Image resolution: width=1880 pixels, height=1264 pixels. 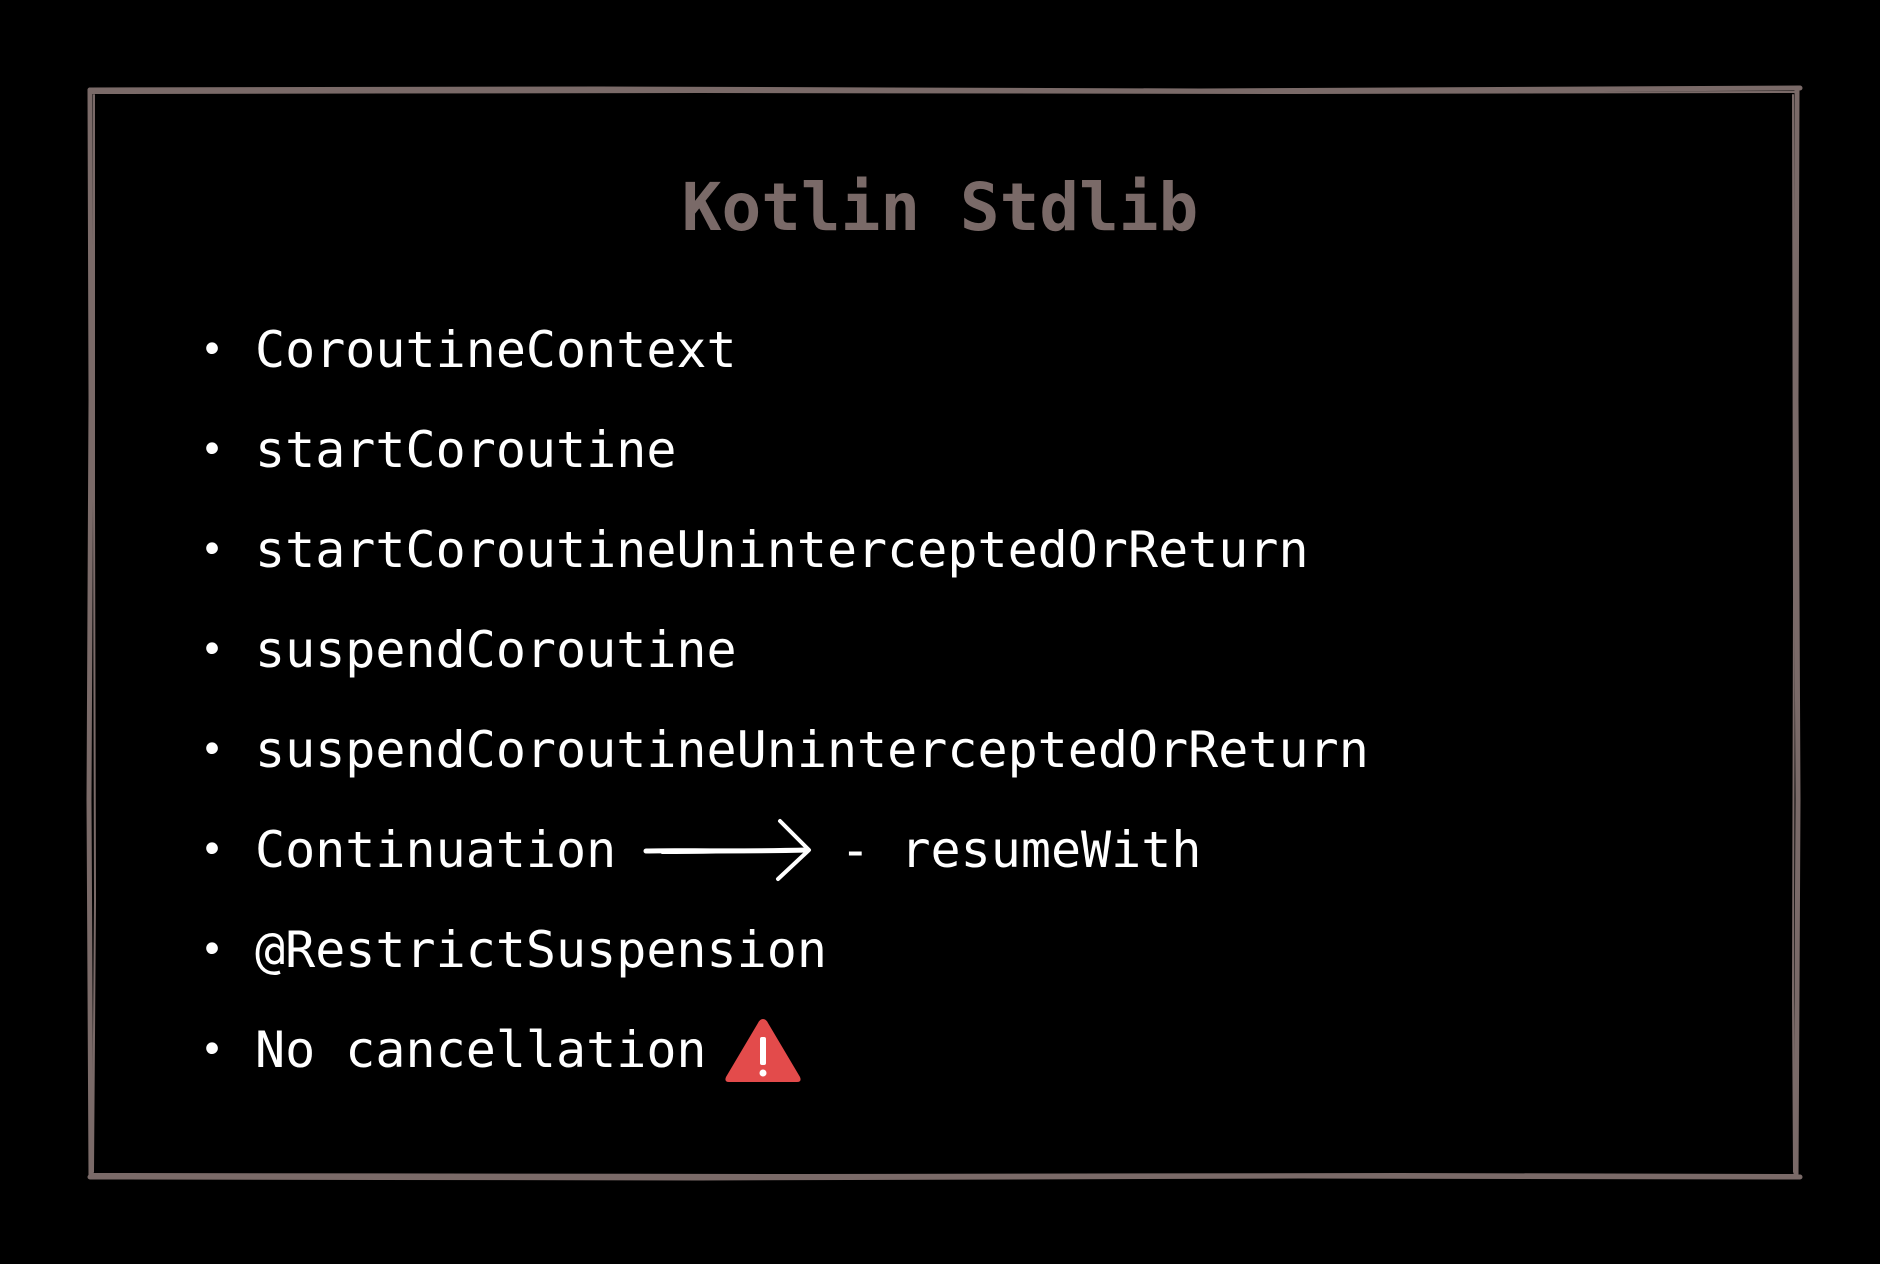 I want to click on list-item: • suspendCoroutineUninterceptedOrReturn, so click(x=784, y=750).